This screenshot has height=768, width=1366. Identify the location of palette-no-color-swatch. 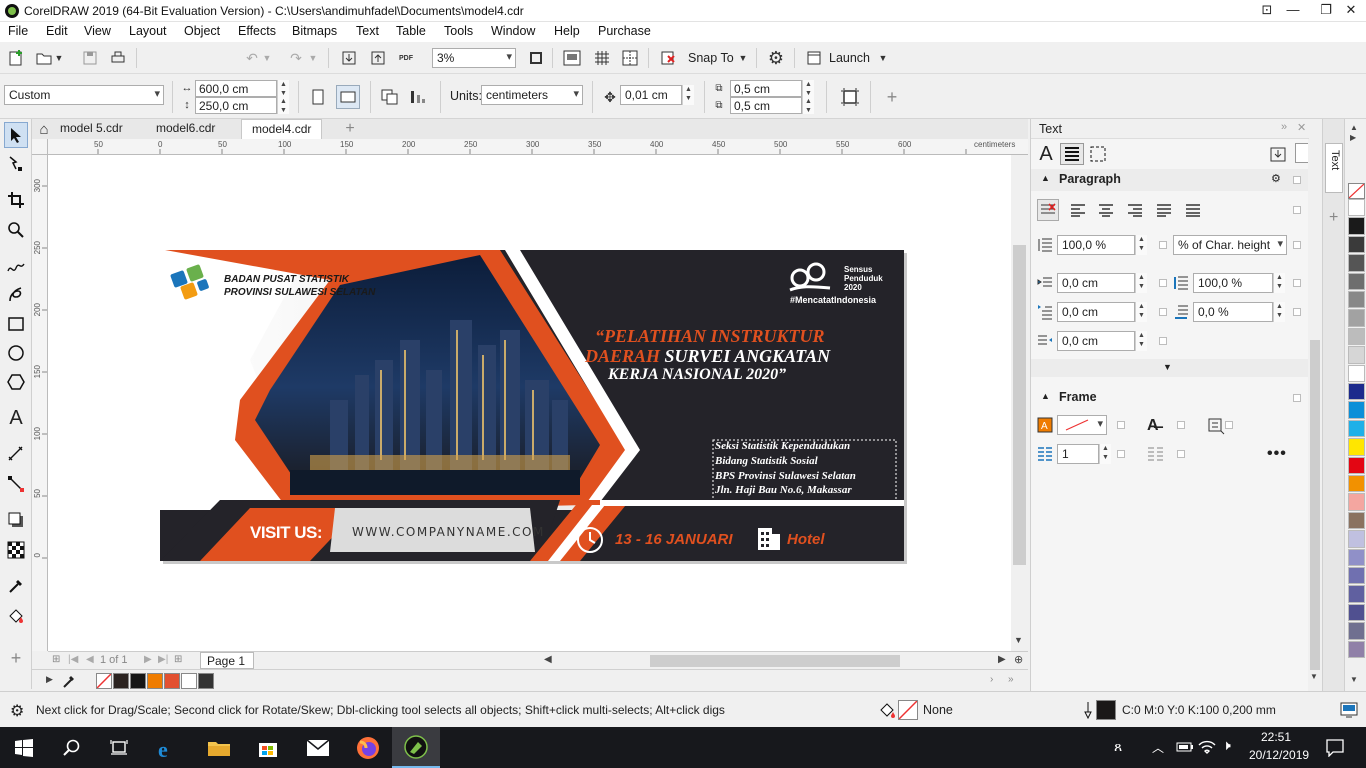
(1356, 191).